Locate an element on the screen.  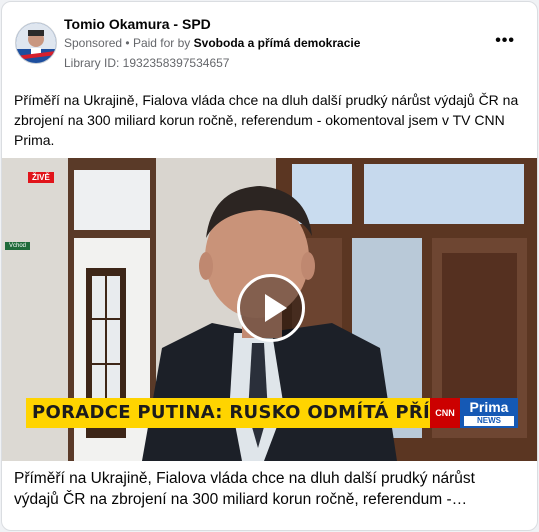
paid-for-by-link: Svoboda a přímá demokracie is located at coordinates (277, 43).